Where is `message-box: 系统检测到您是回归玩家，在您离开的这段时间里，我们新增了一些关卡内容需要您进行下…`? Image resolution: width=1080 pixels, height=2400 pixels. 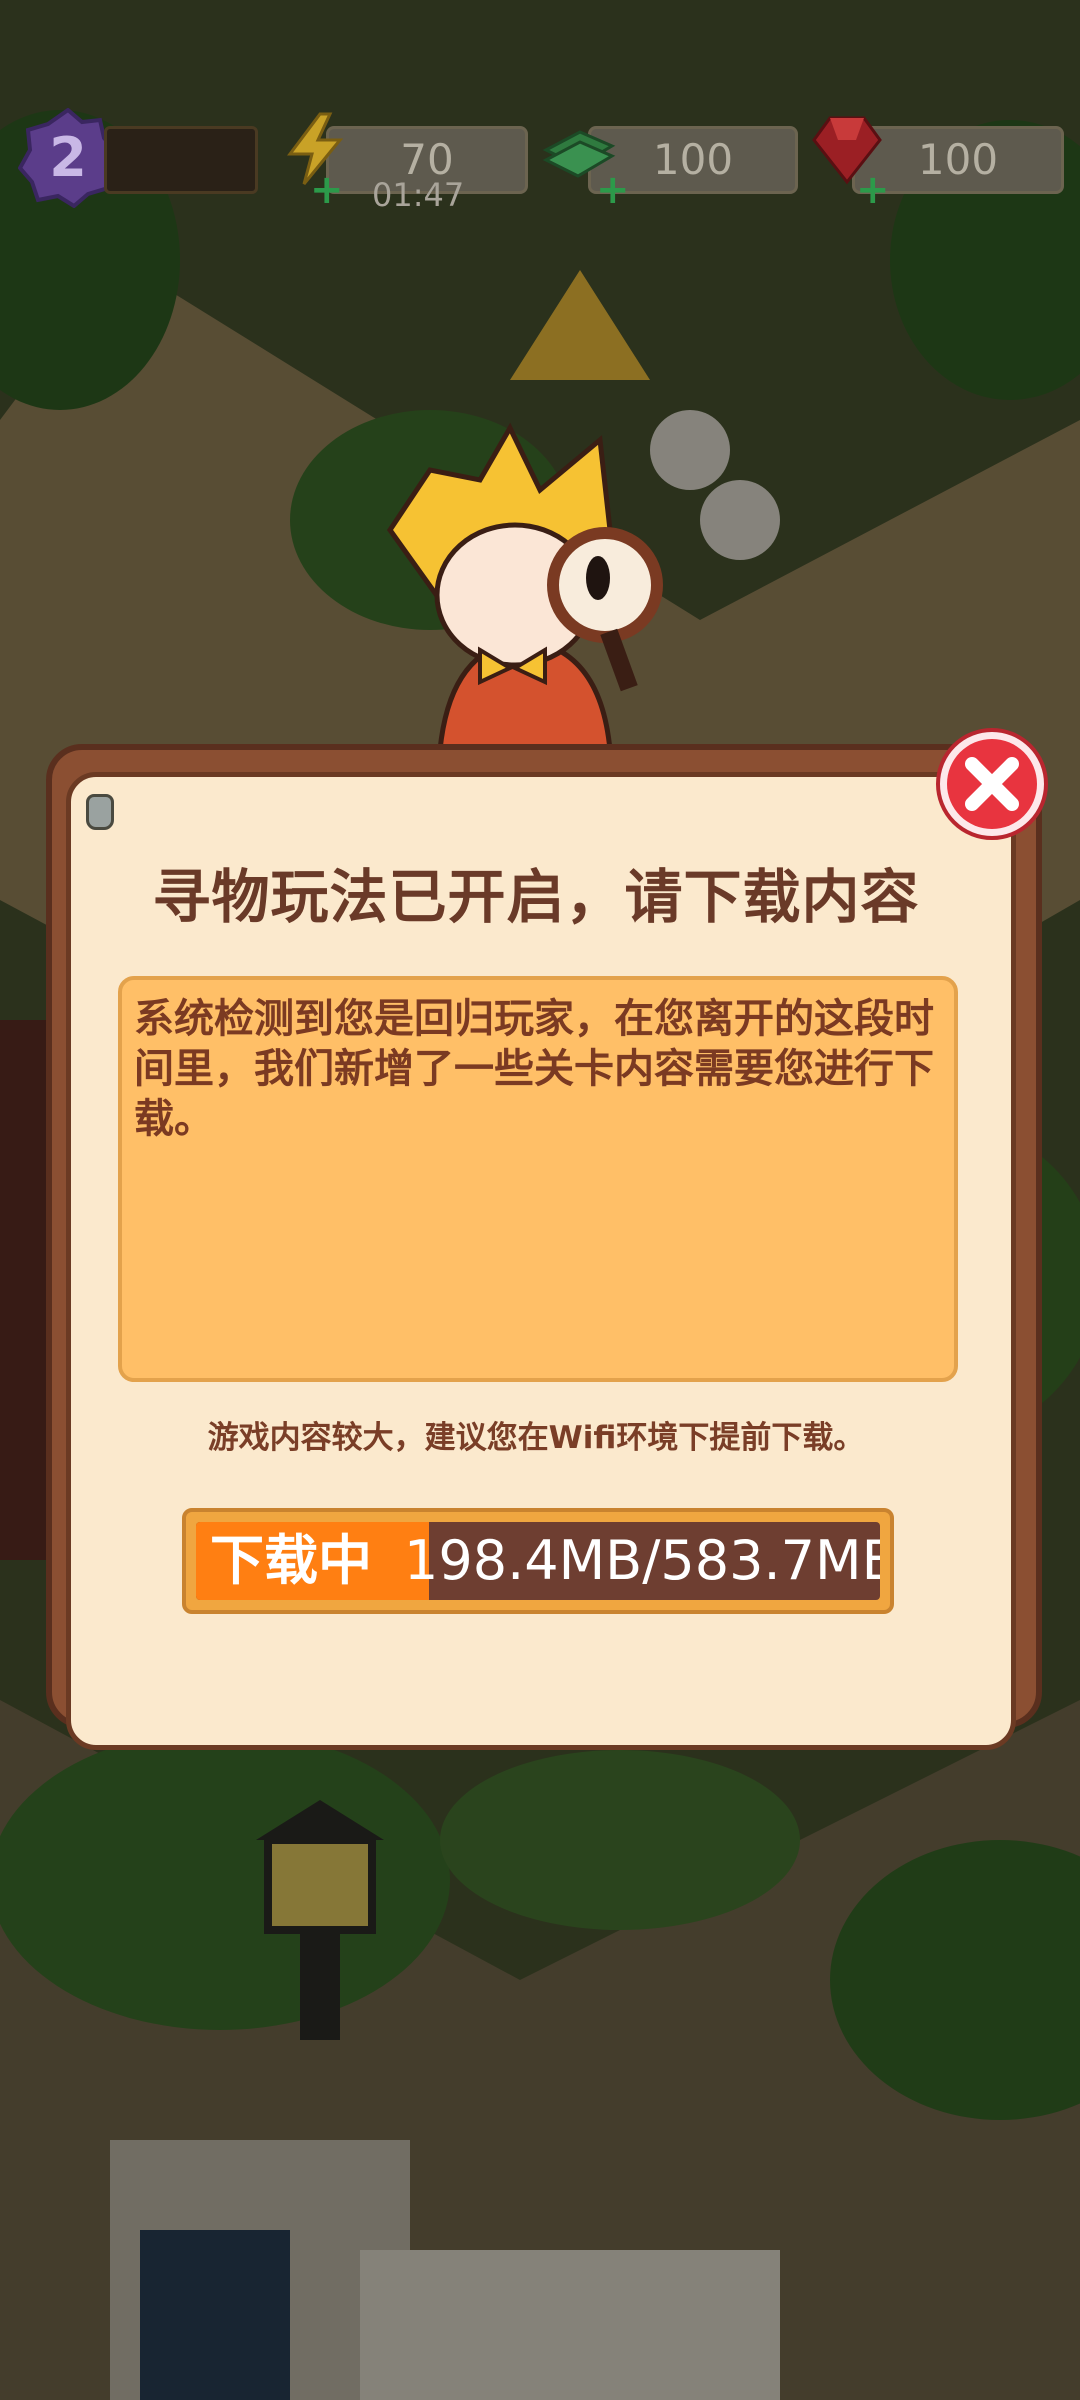 message-box: 系统检测到您是回归玩家，在您离开的这段时间里，我们新增了一些关卡内容需要您进行下… is located at coordinates (538, 1179).